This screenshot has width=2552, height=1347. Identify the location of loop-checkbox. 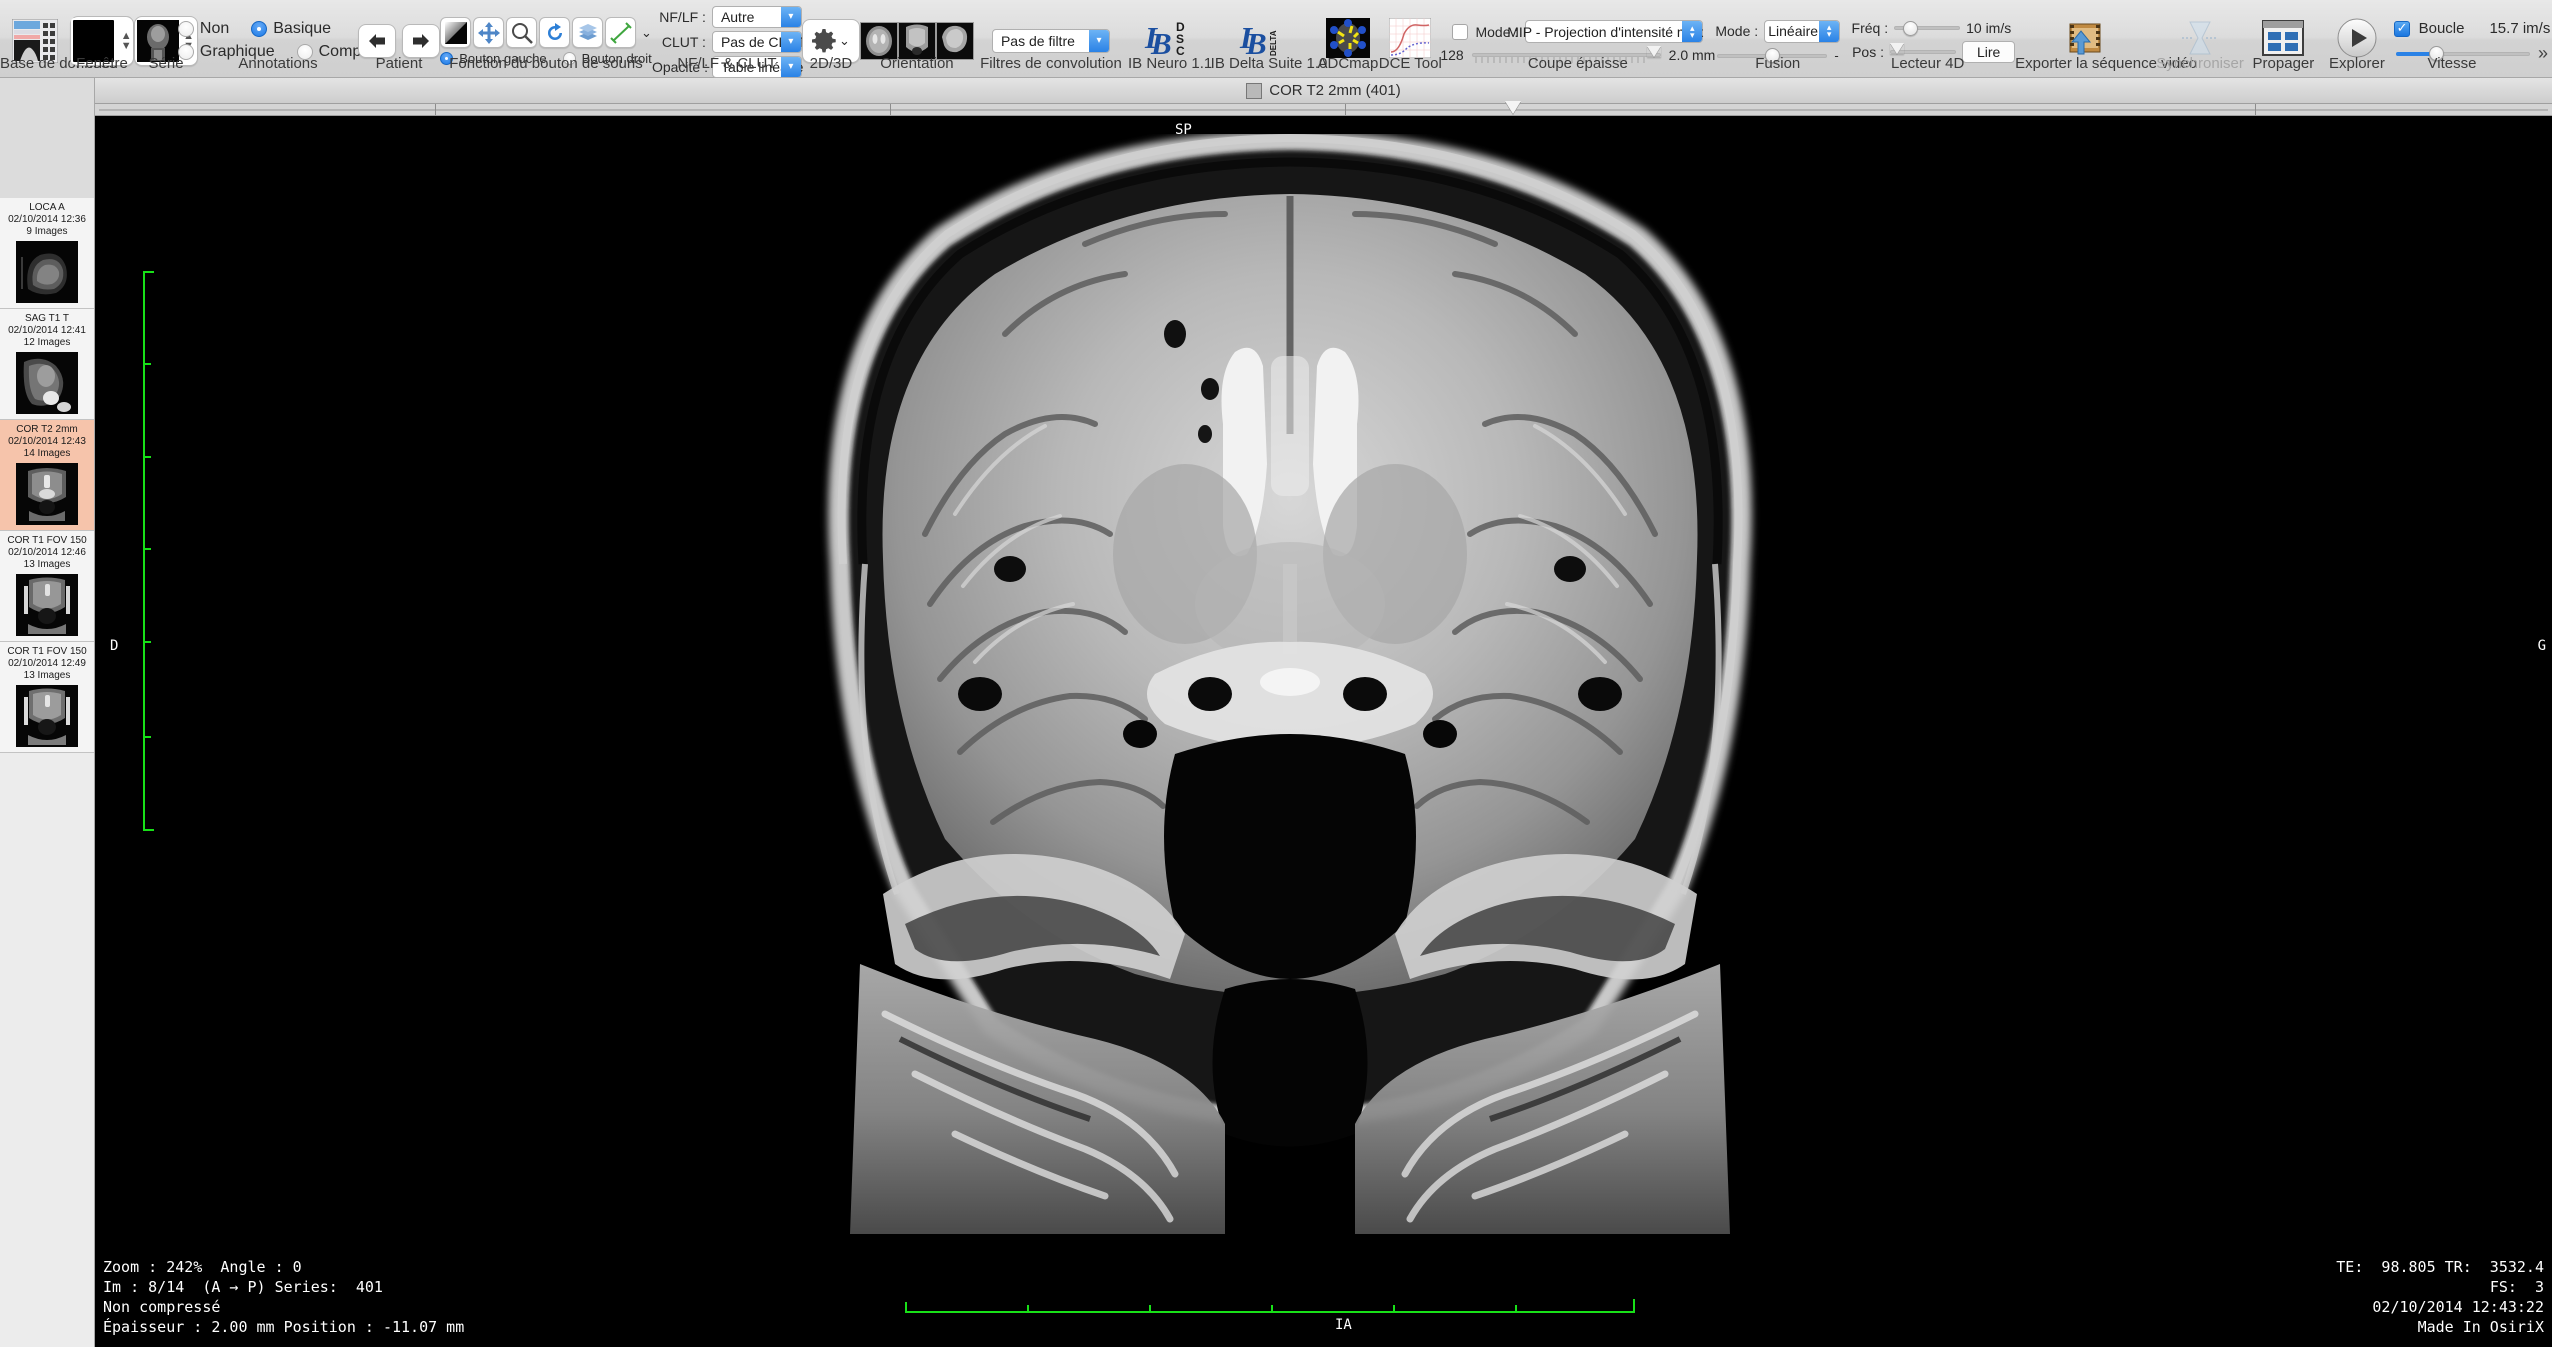
(2401, 28).